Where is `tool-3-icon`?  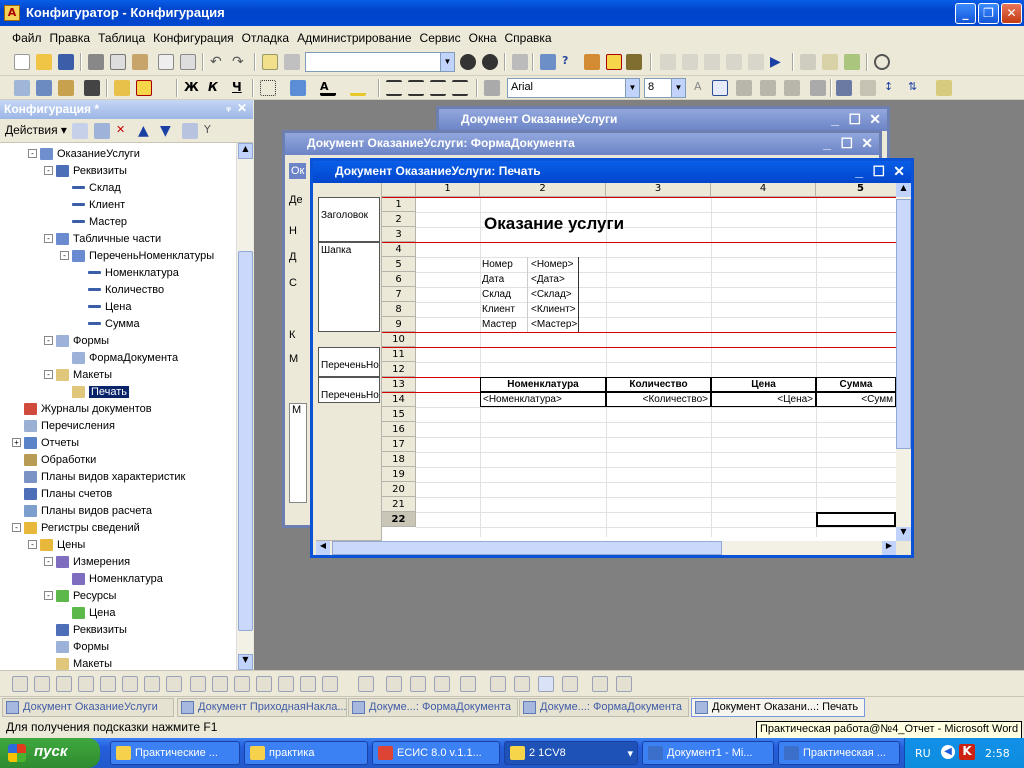
tool-3-icon is located at coordinates (66, 88).